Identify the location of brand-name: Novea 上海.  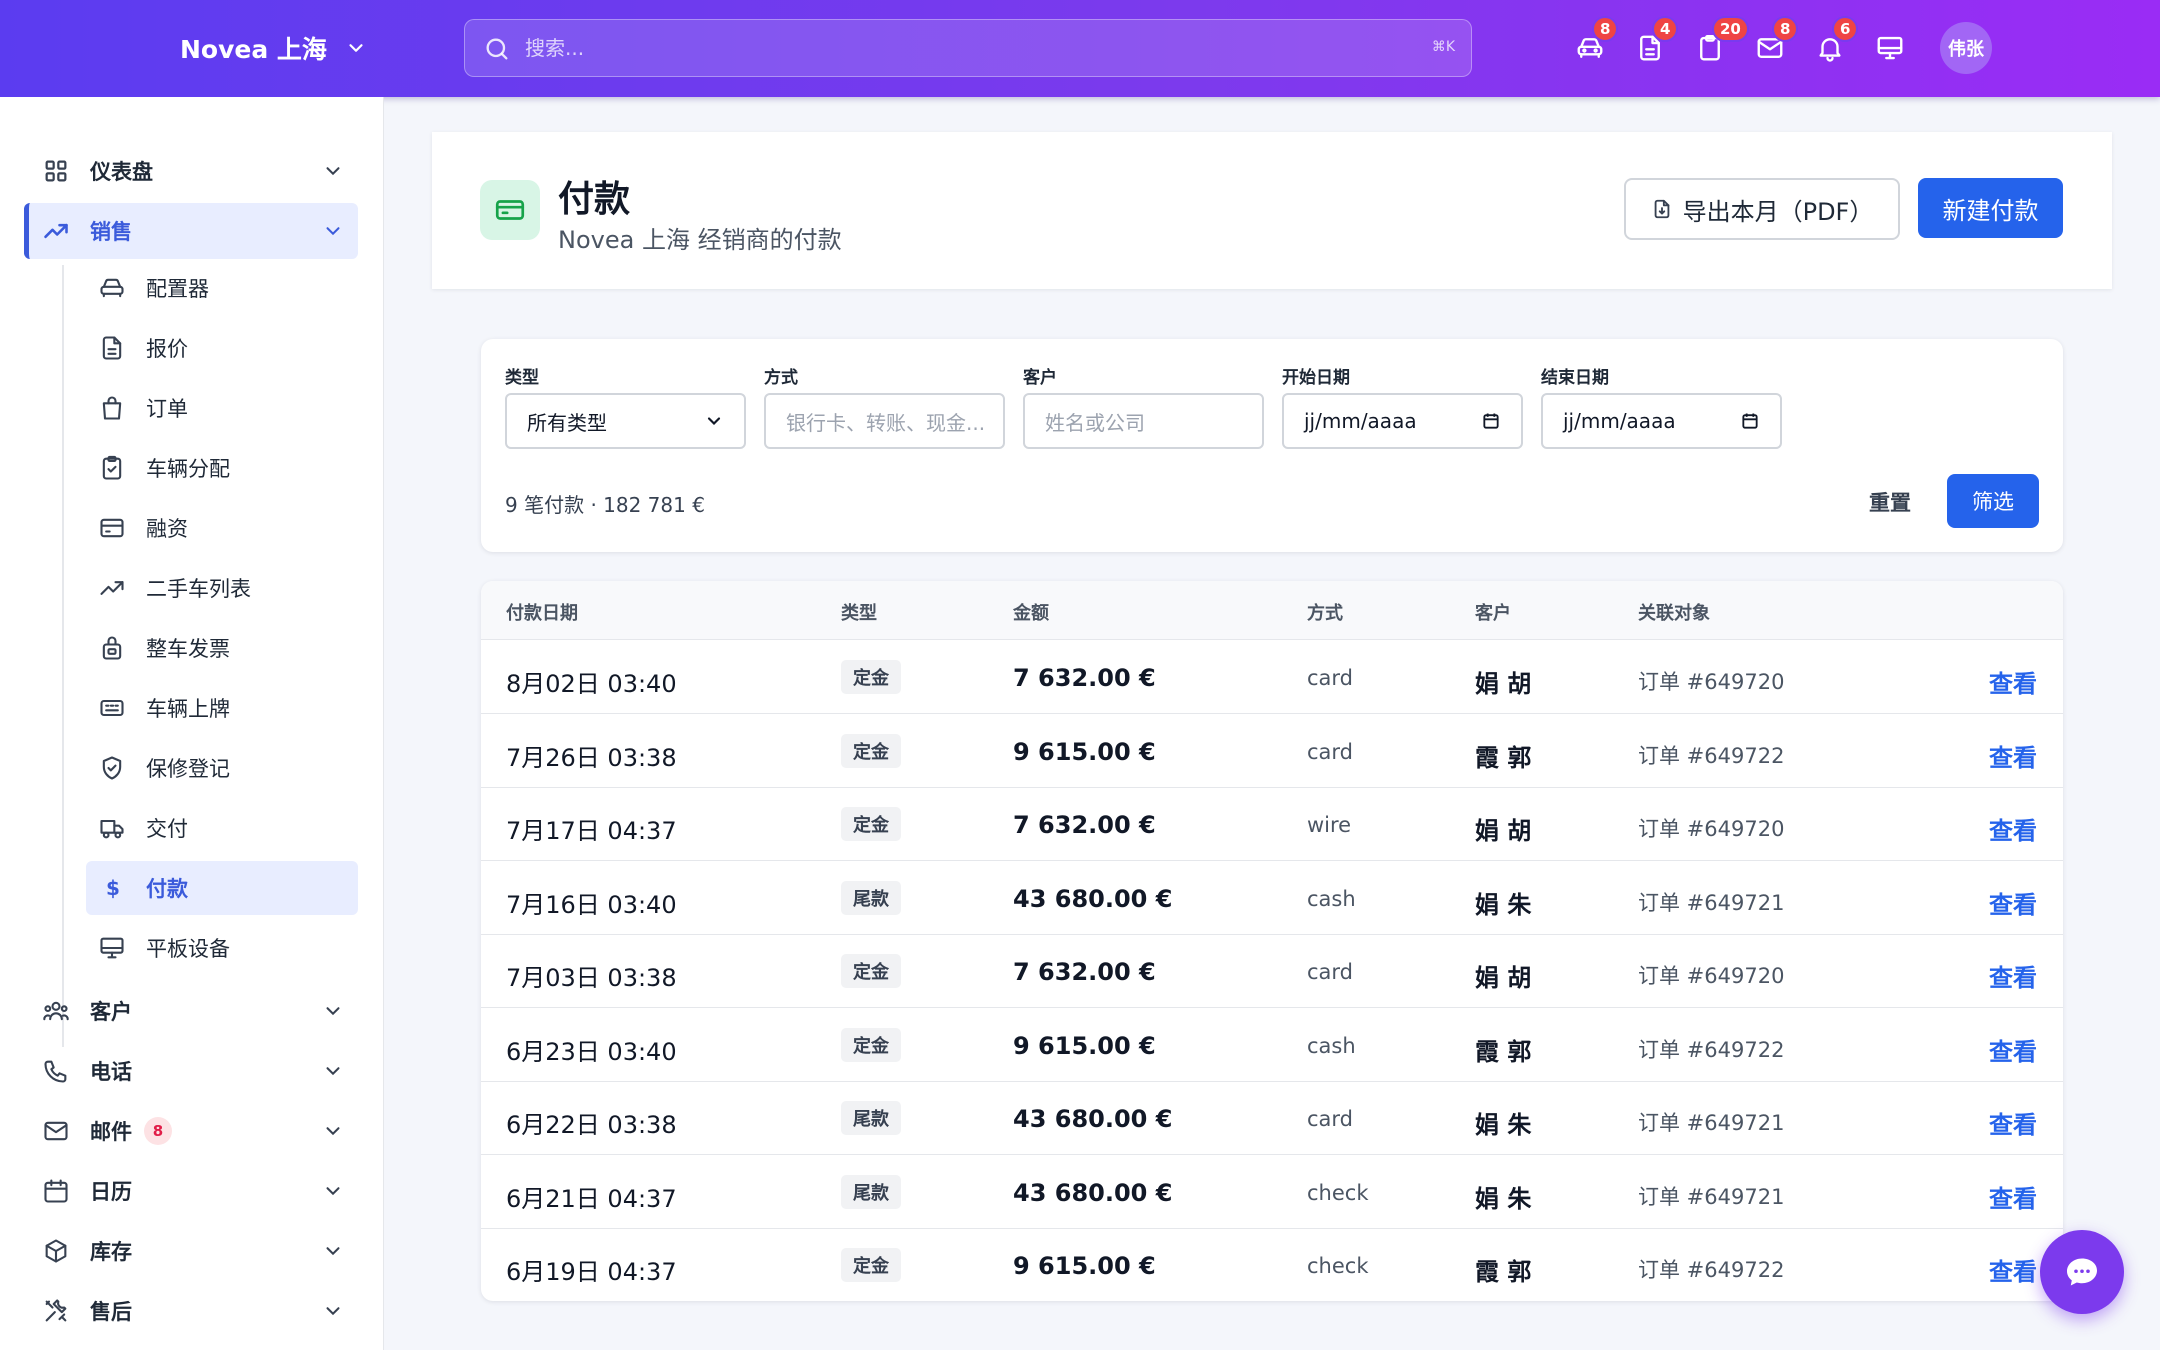
(253, 49).